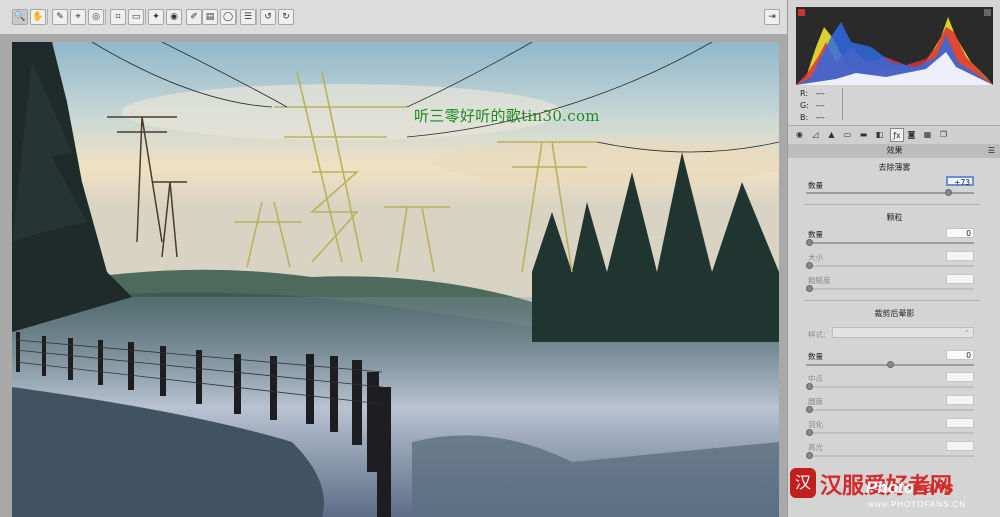  I want to click on preferences-tool: ☰, so click(248, 17).